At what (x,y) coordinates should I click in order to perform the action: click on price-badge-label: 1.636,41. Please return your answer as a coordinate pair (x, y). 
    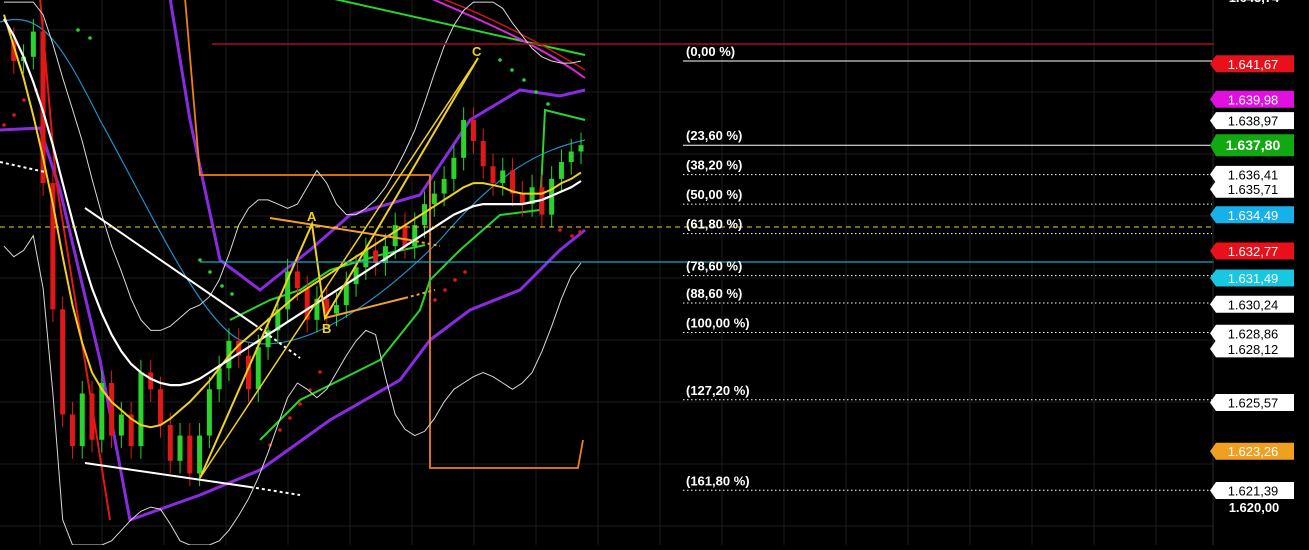
    Looking at the image, I should click on (1253, 174).